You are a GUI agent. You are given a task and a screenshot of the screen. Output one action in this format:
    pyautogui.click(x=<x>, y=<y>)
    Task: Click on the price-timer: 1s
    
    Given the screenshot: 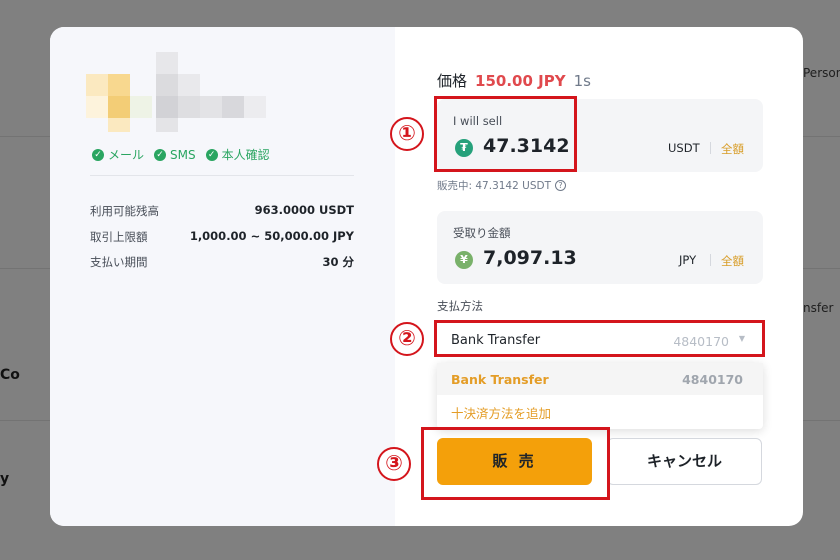 What is the action you would take?
    pyautogui.click(x=582, y=81)
    